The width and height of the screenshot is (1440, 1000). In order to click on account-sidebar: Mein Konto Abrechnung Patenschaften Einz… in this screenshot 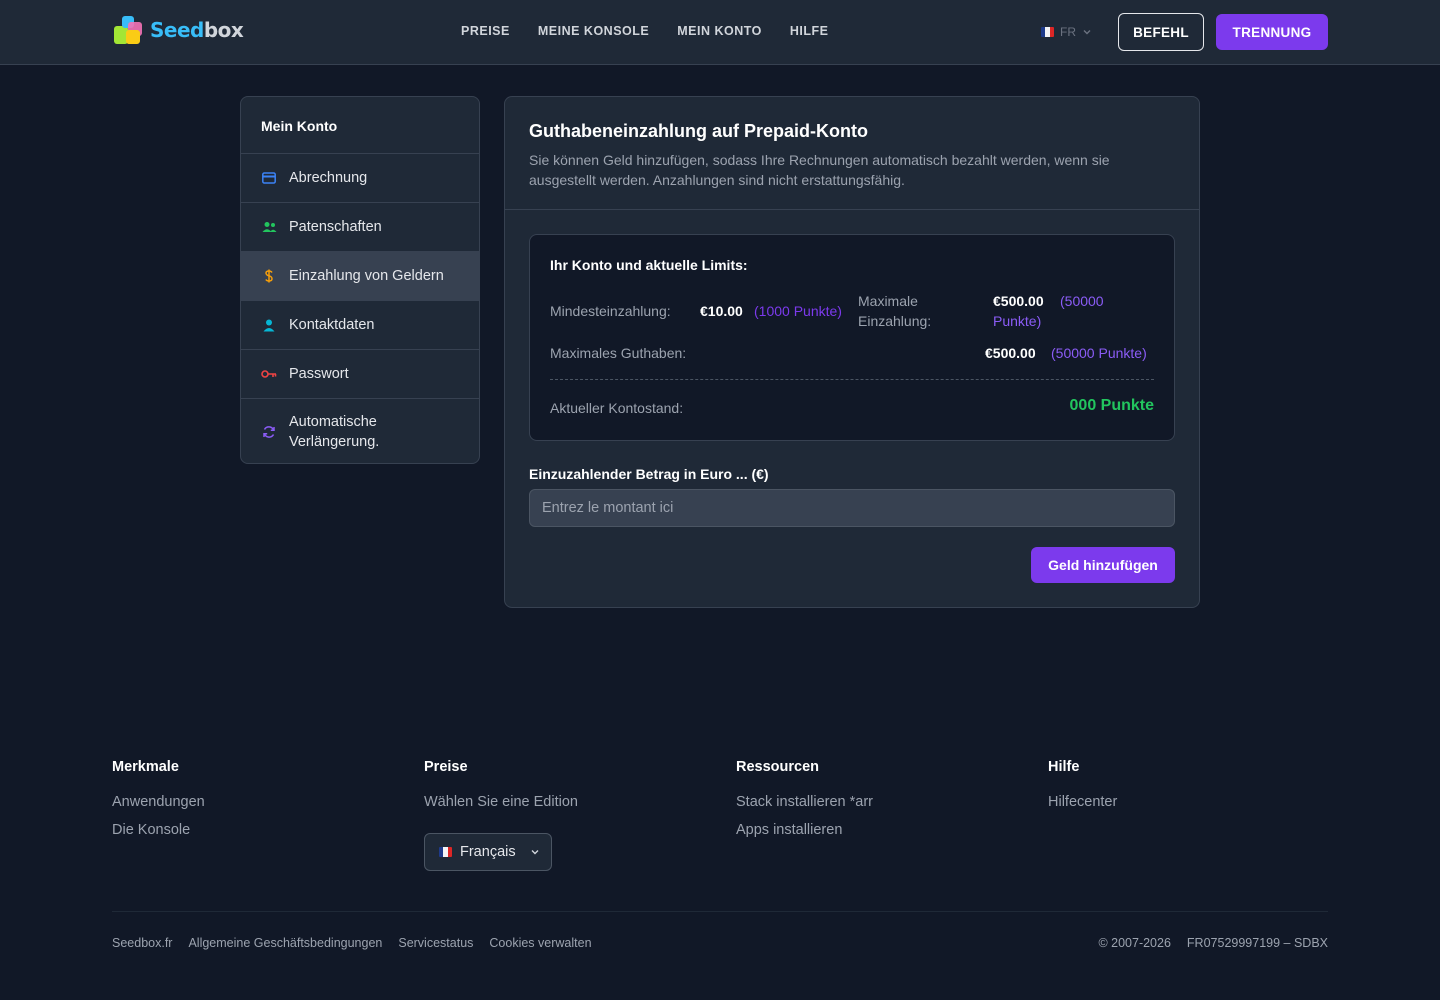, I will do `click(360, 280)`.